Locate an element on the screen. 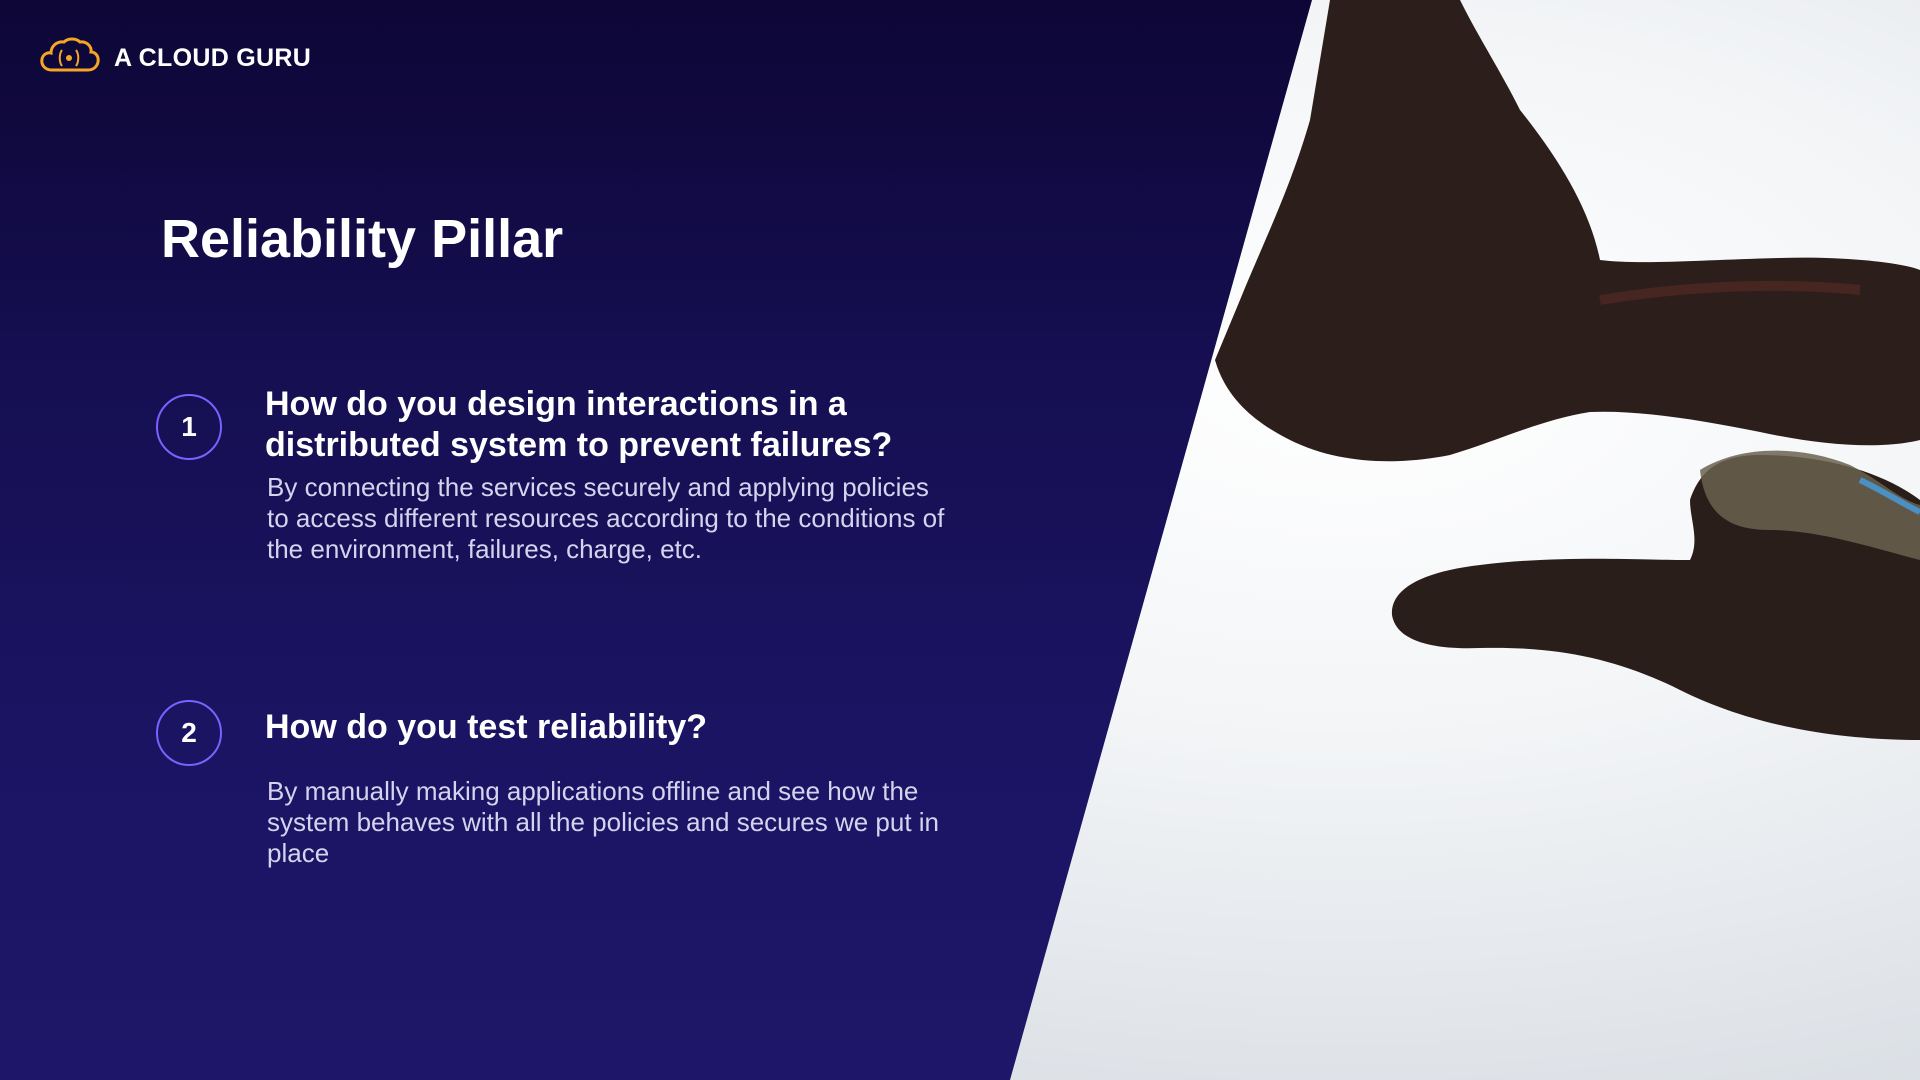 This screenshot has width=1920, height=1080. brand-name: A CLOUD GURU is located at coordinates (213, 58).